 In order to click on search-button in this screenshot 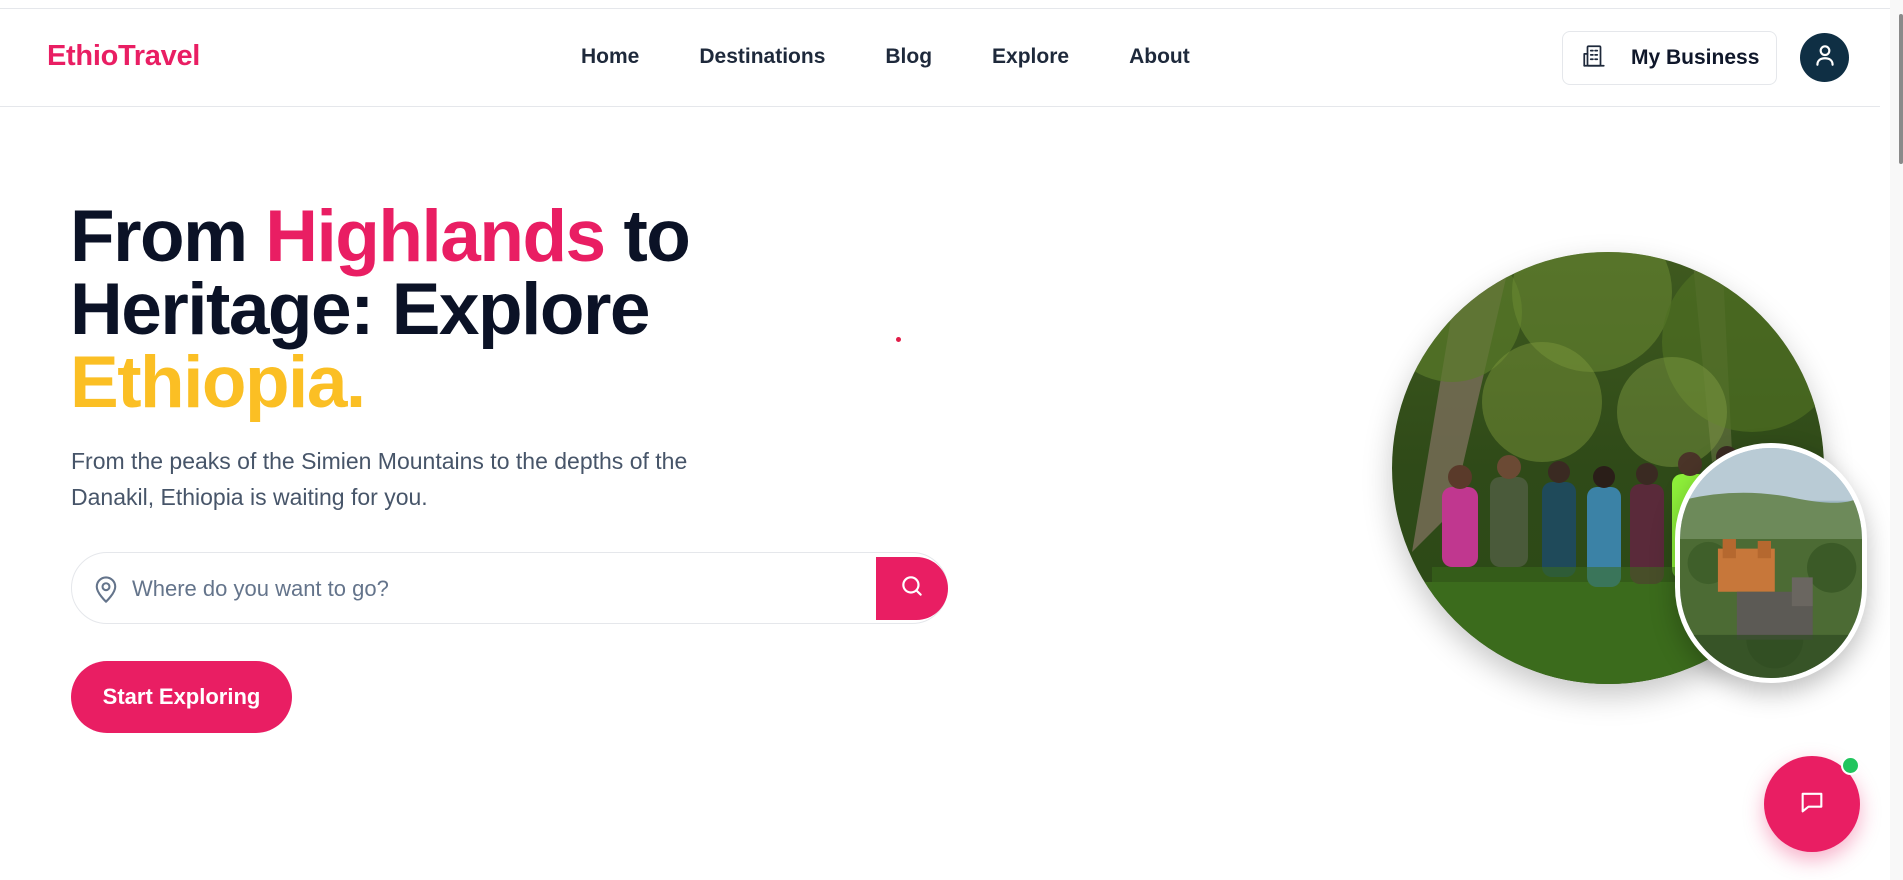, I will do `click(912, 588)`.